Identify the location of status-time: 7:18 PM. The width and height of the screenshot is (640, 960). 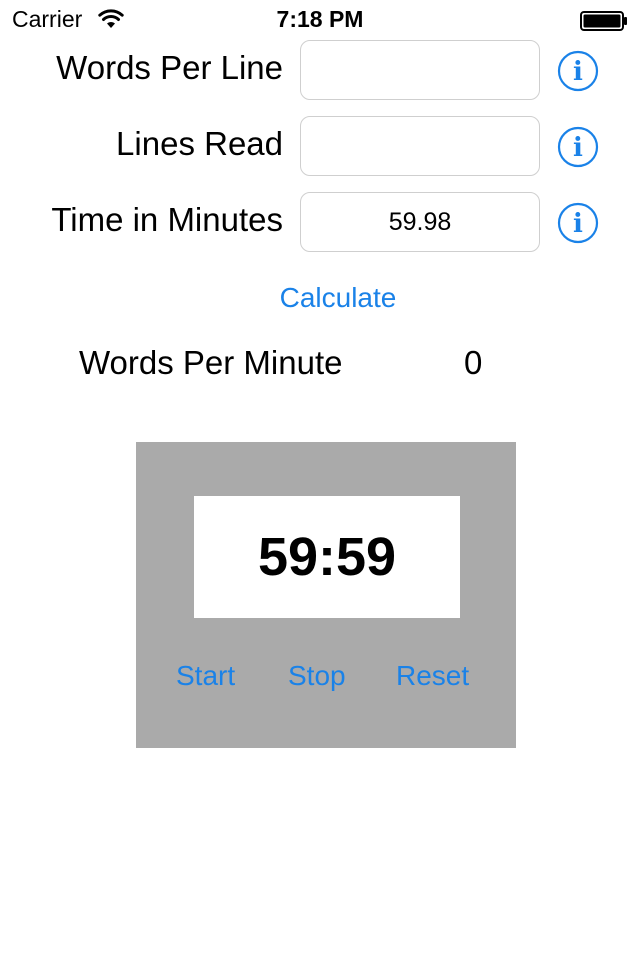
(320, 19).